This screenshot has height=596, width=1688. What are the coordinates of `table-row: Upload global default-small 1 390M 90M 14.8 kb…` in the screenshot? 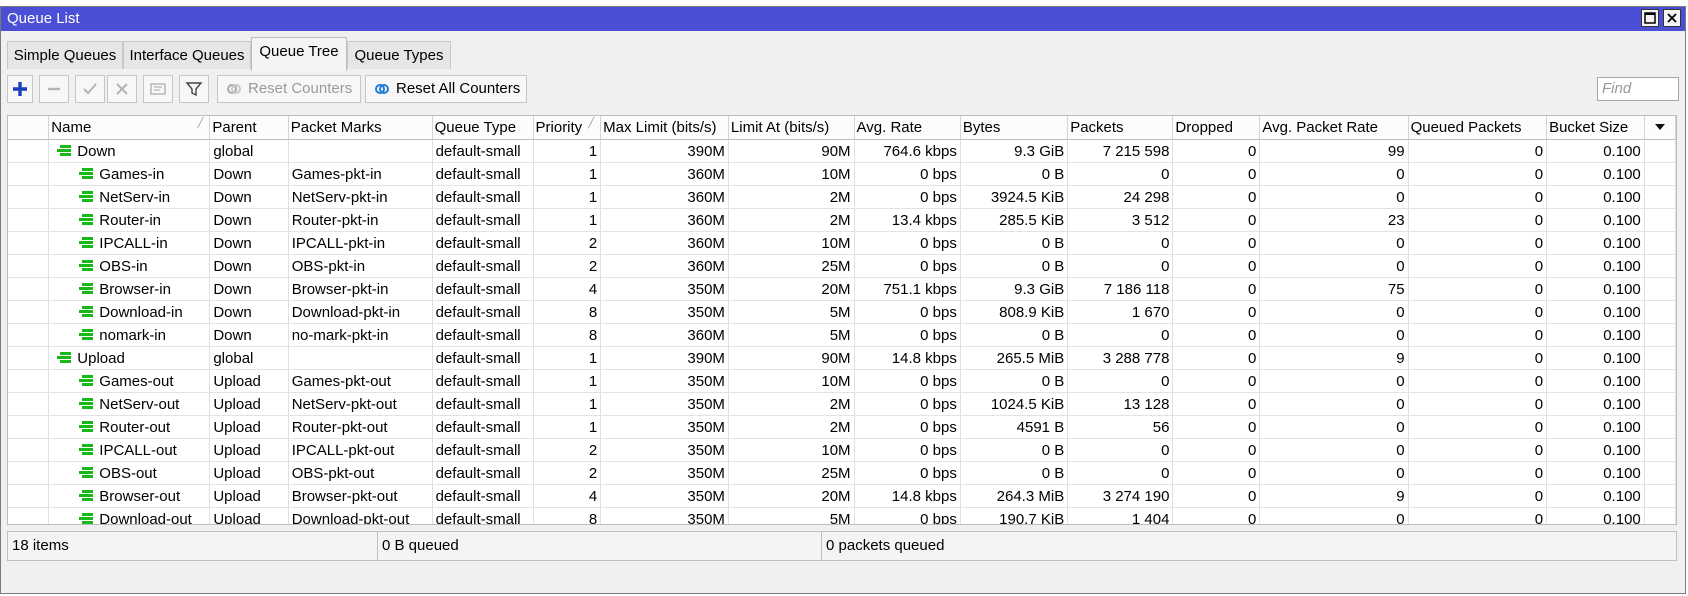 It's located at (842, 358).